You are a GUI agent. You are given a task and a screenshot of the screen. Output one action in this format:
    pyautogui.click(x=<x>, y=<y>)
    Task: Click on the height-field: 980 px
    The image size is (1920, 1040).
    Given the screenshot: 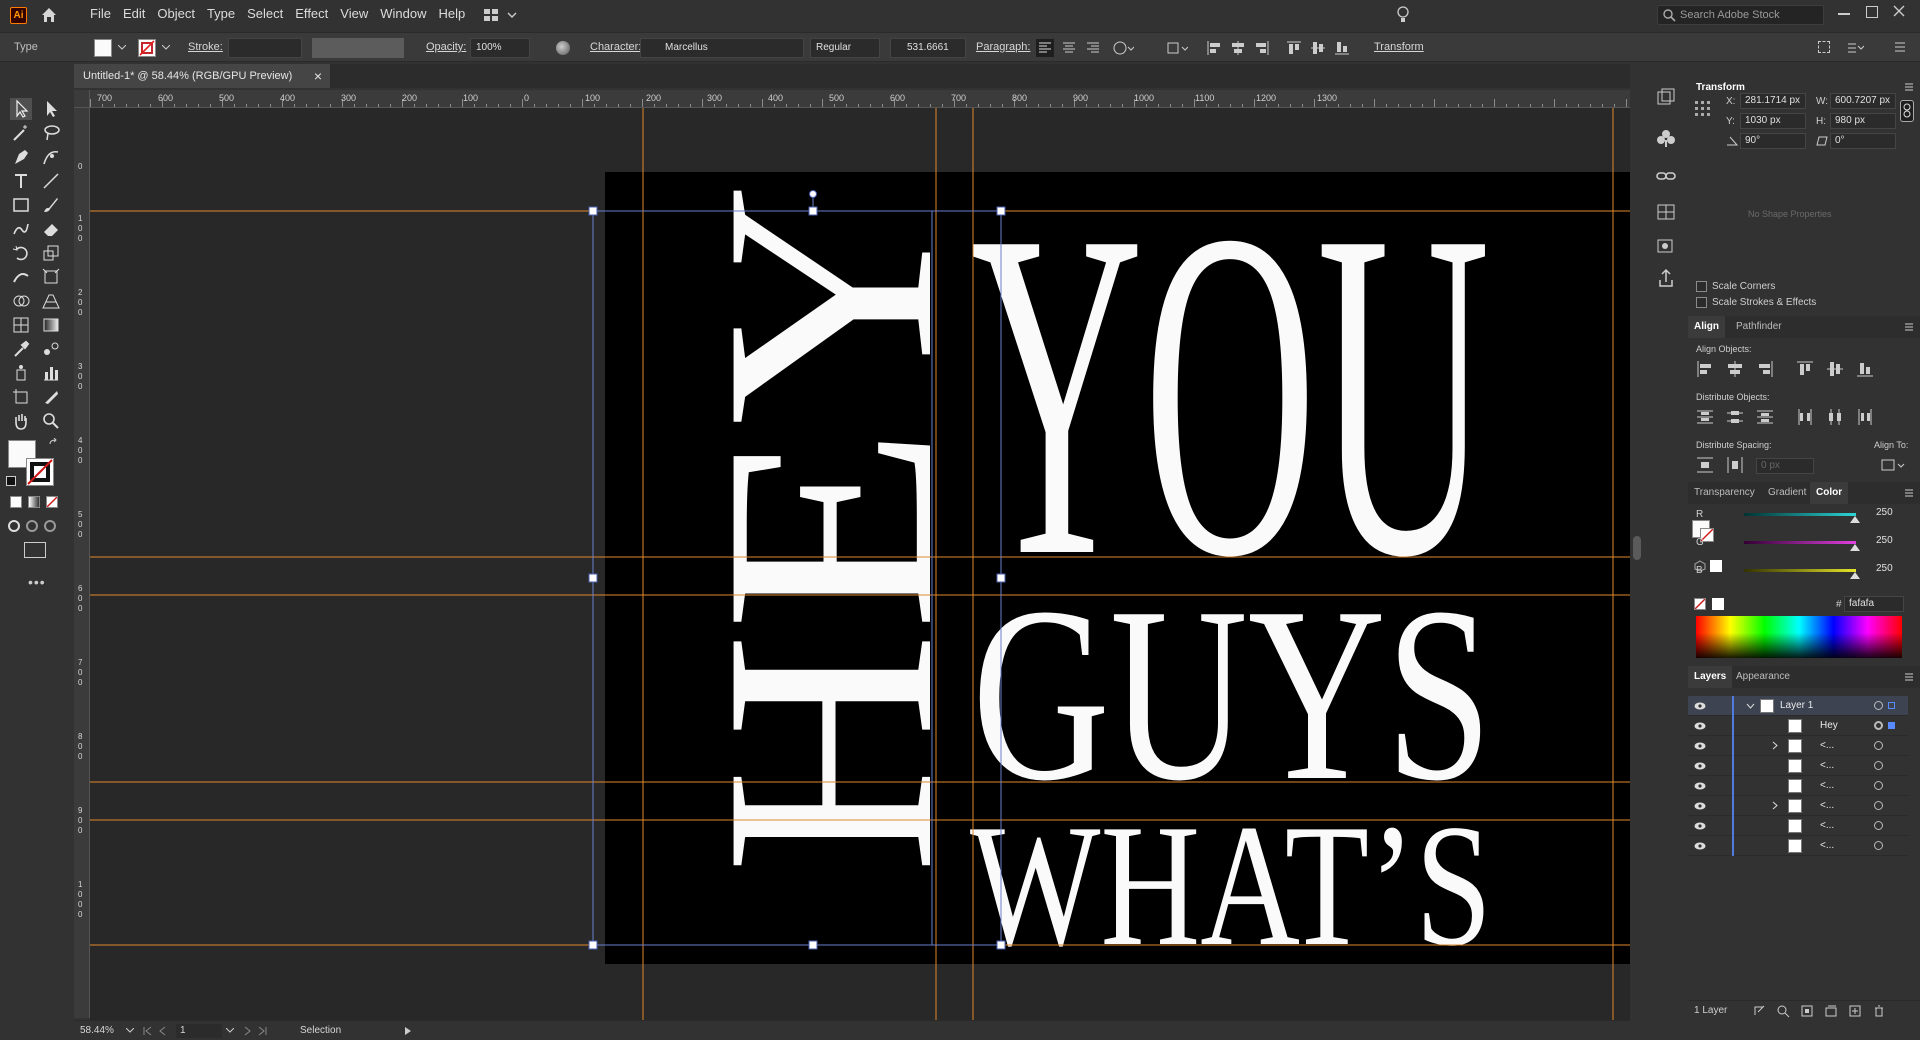 What is the action you would take?
    pyautogui.click(x=1863, y=121)
    